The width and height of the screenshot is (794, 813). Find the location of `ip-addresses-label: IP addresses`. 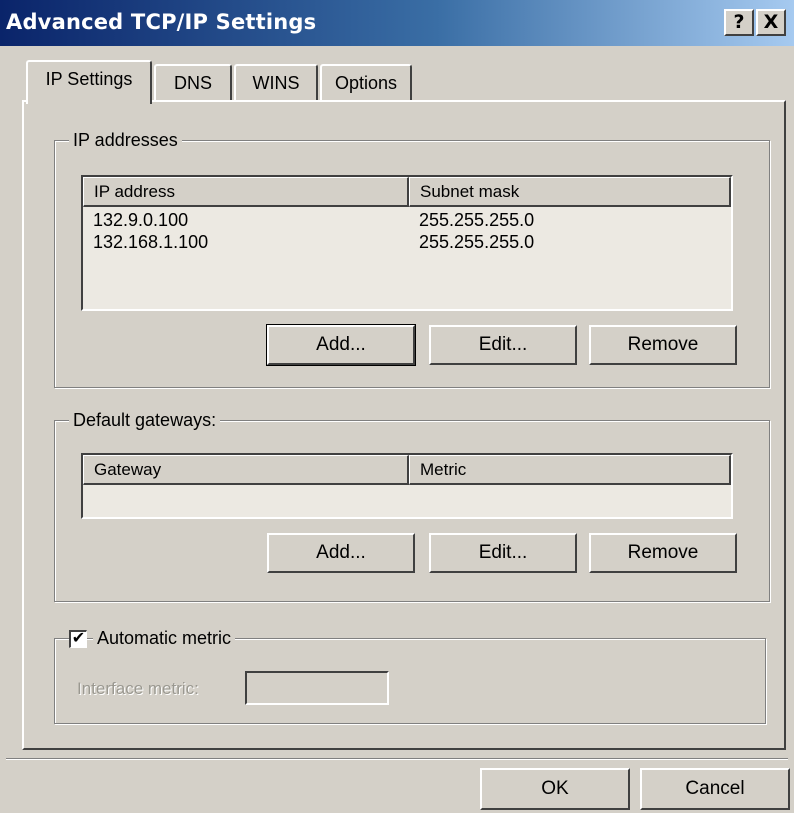

ip-addresses-label: IP addresses is located at coordinates (125, 140).